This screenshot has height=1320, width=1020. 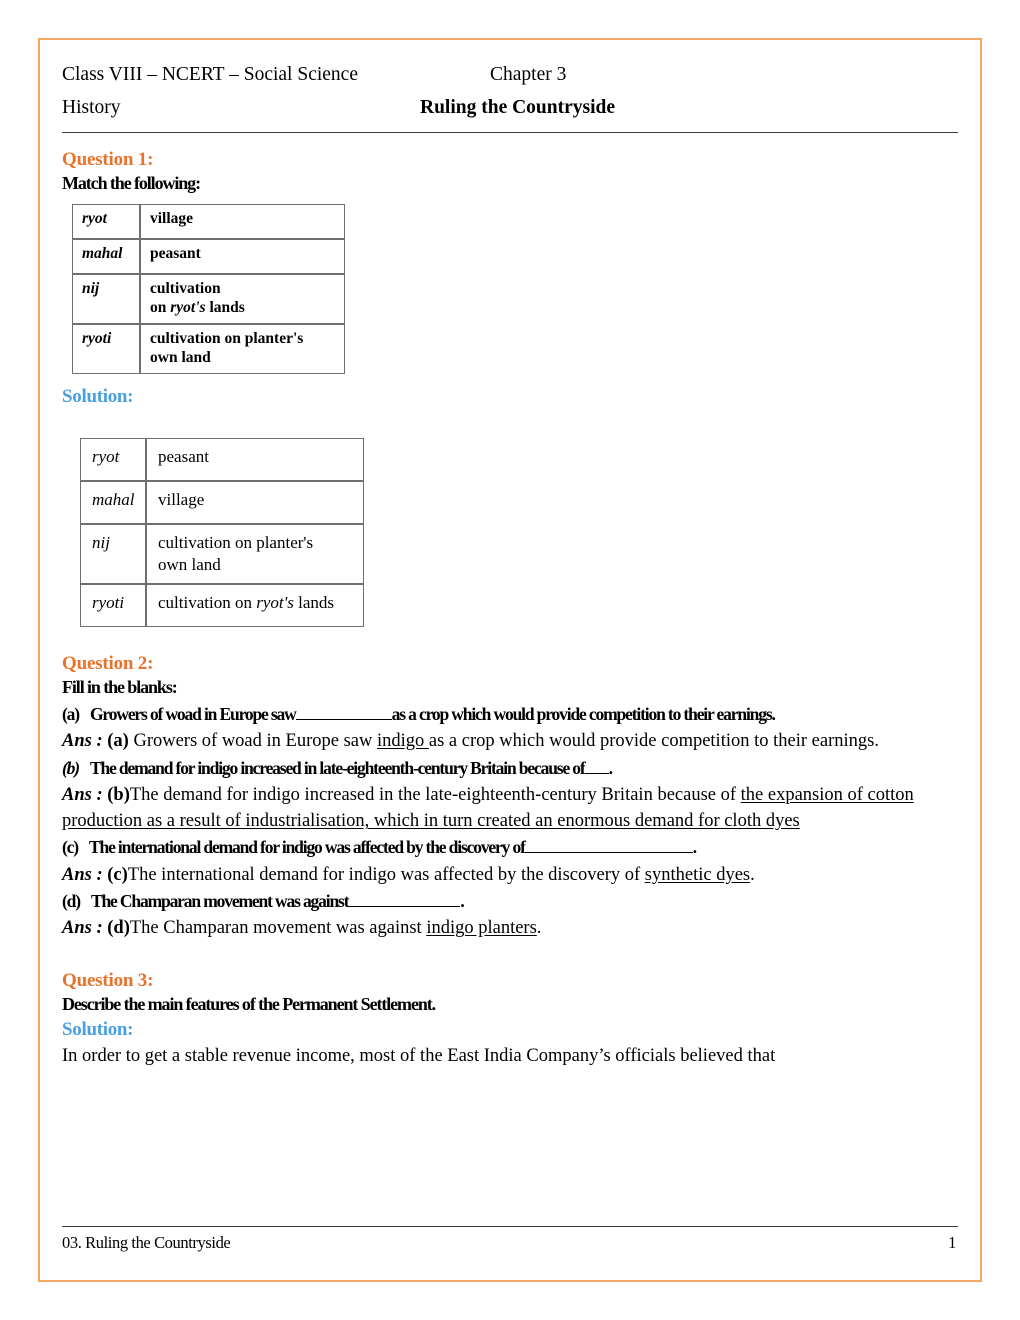 What do you see at coordinates (108, 663) in the screenshot?
I see `question-2-heading: Question 2:` at bounding box center [108, 663].